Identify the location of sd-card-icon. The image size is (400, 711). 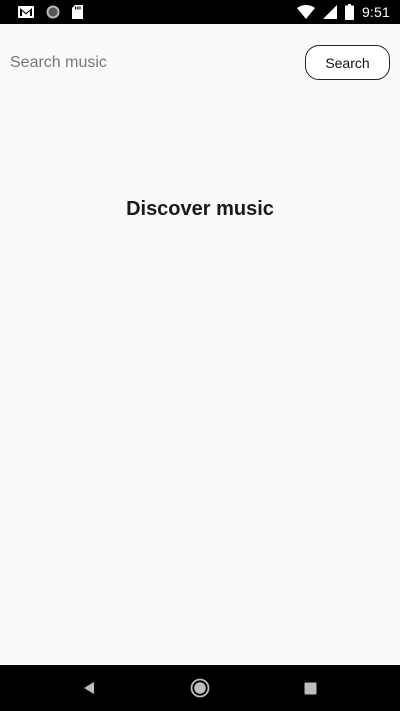
(77, 12).